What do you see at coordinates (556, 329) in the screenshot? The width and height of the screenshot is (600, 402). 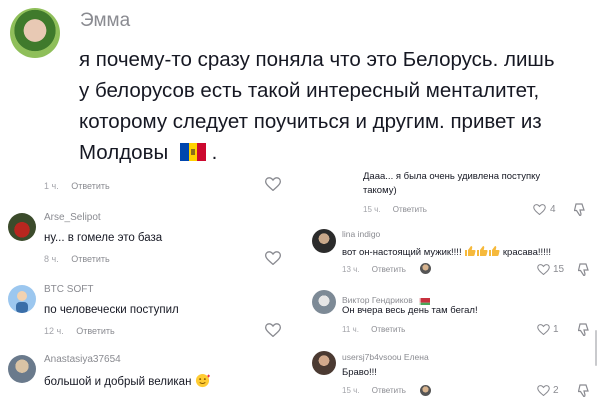 I see `like-count: 1` at bounding box center [556, 329].